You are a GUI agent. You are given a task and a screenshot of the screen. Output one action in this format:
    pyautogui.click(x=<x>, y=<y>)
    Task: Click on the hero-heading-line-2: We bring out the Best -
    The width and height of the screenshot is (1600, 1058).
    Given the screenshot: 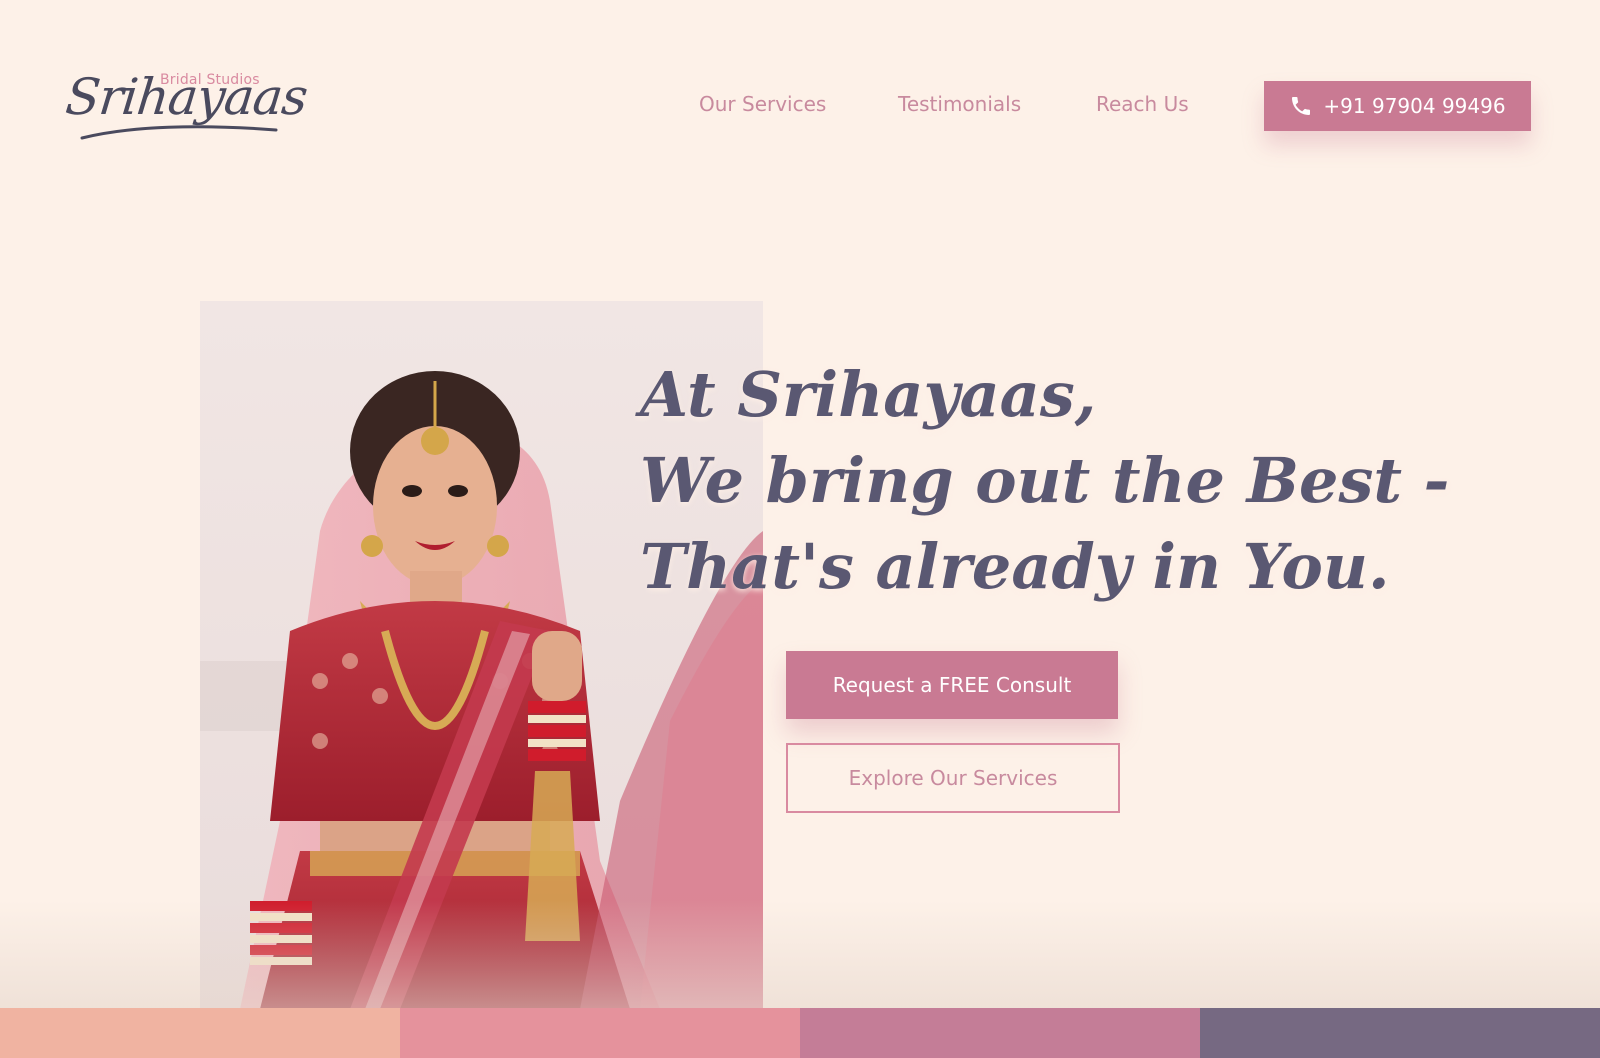 What is the action you would take?
    pyautogui.click(x=1045, y=480)
    